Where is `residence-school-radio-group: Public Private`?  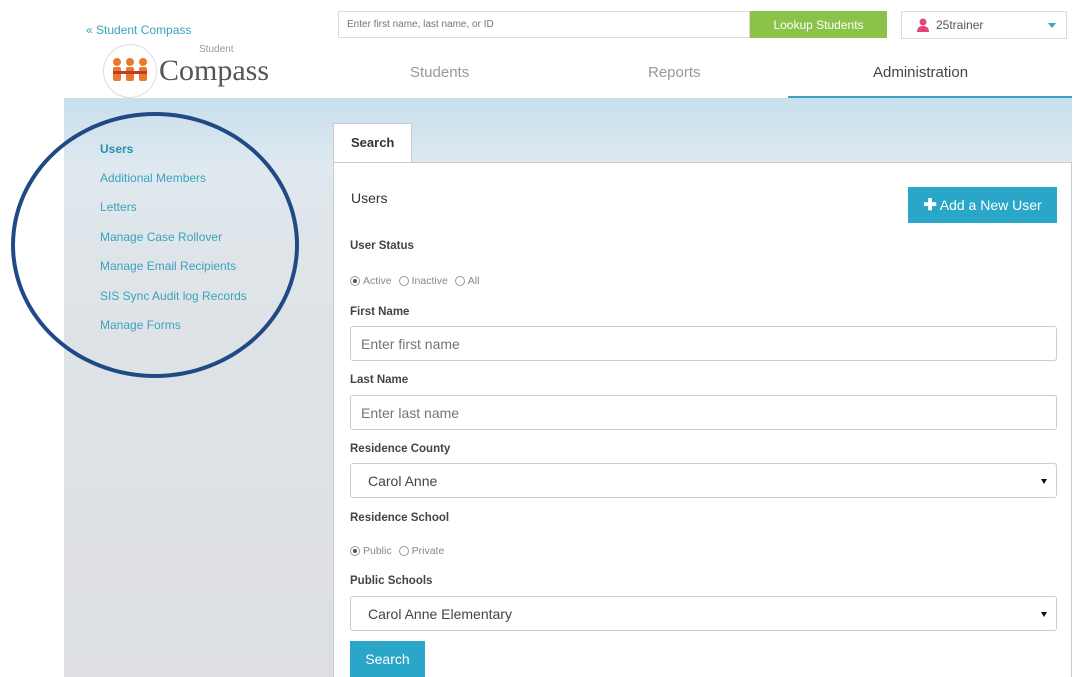 residence-school-radio-group: Public Private is located at coordinates (400, 551).